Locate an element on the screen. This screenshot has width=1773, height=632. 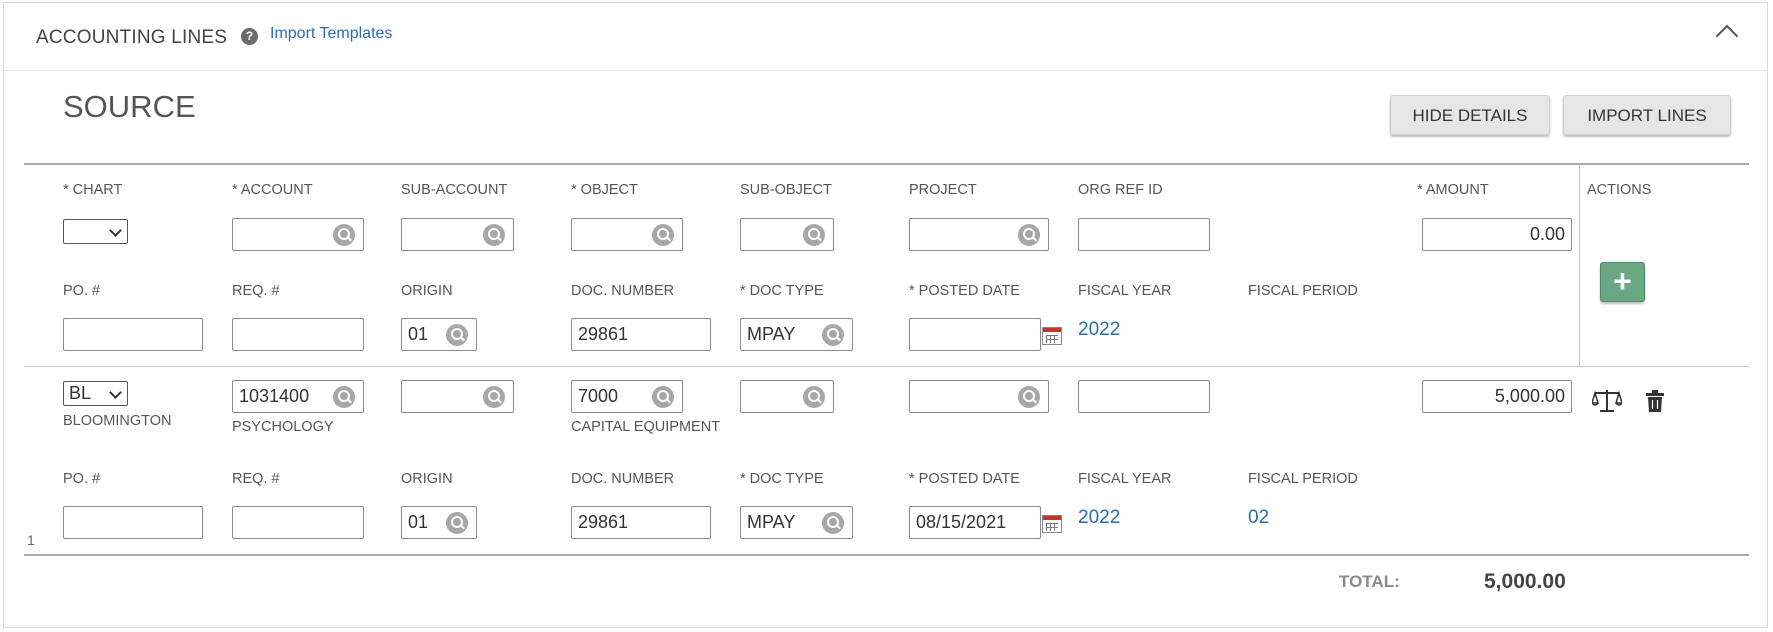
import-templates-link: Import Templates is located at coordinates (331, 34).